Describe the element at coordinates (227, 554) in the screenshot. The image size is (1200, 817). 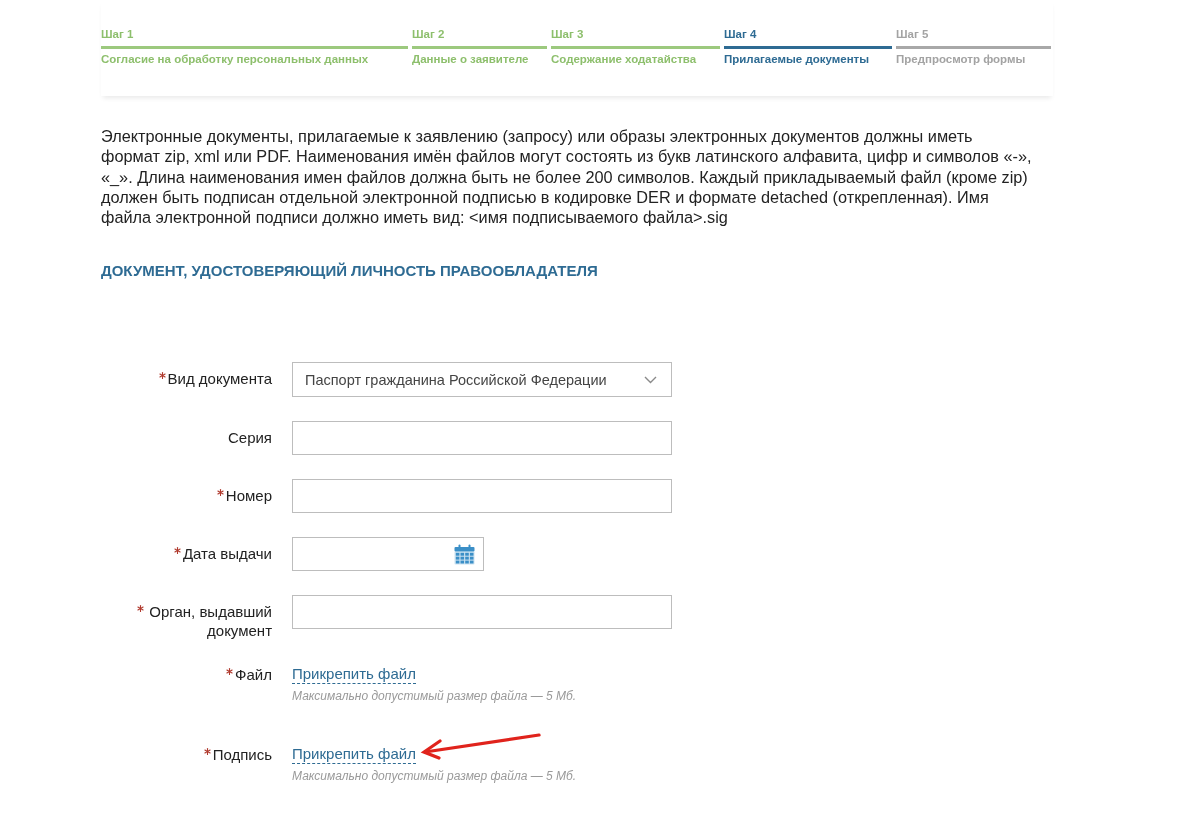
I see `field-label: Дата выдачи` at that location.